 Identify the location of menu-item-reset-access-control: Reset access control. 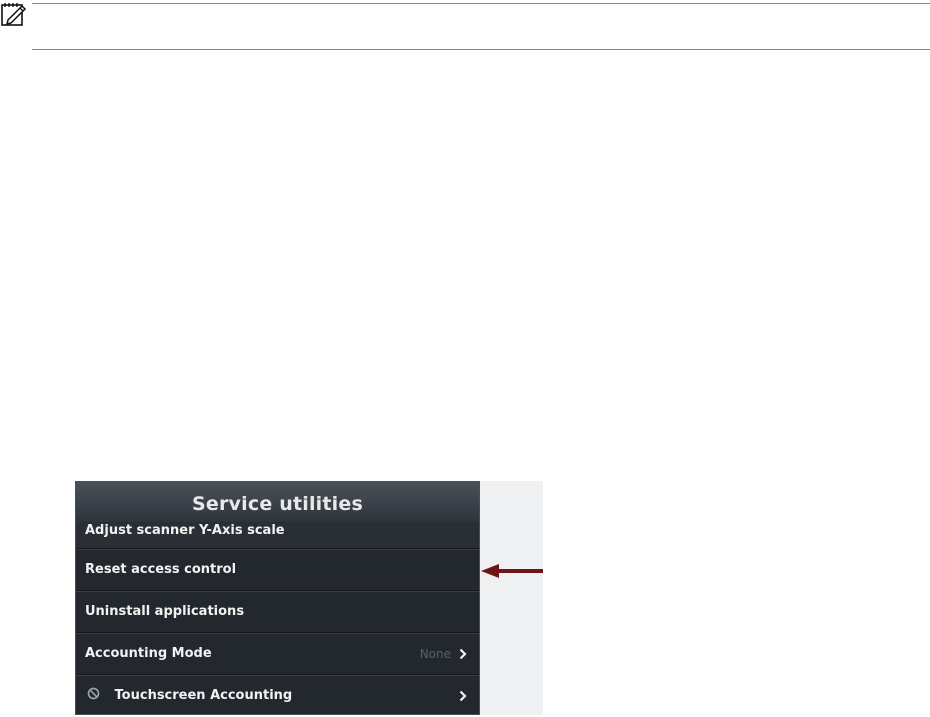
(277, 569).